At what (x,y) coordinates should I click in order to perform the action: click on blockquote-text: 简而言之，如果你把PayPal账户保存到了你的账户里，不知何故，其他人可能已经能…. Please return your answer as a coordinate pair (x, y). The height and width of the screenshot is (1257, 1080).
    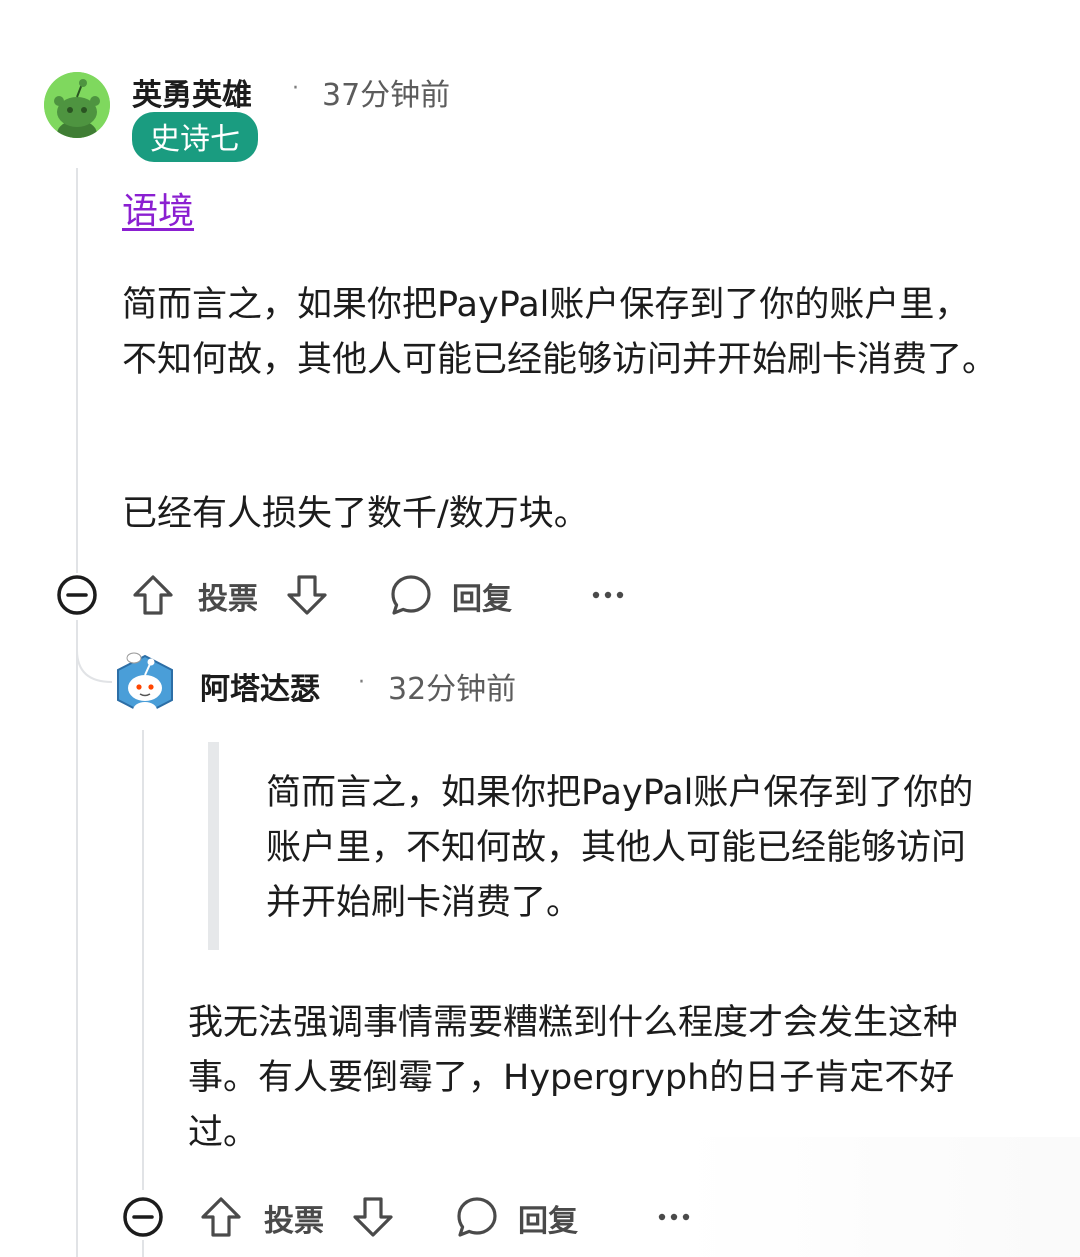
    Looking at the image, I should click on (620, 848).